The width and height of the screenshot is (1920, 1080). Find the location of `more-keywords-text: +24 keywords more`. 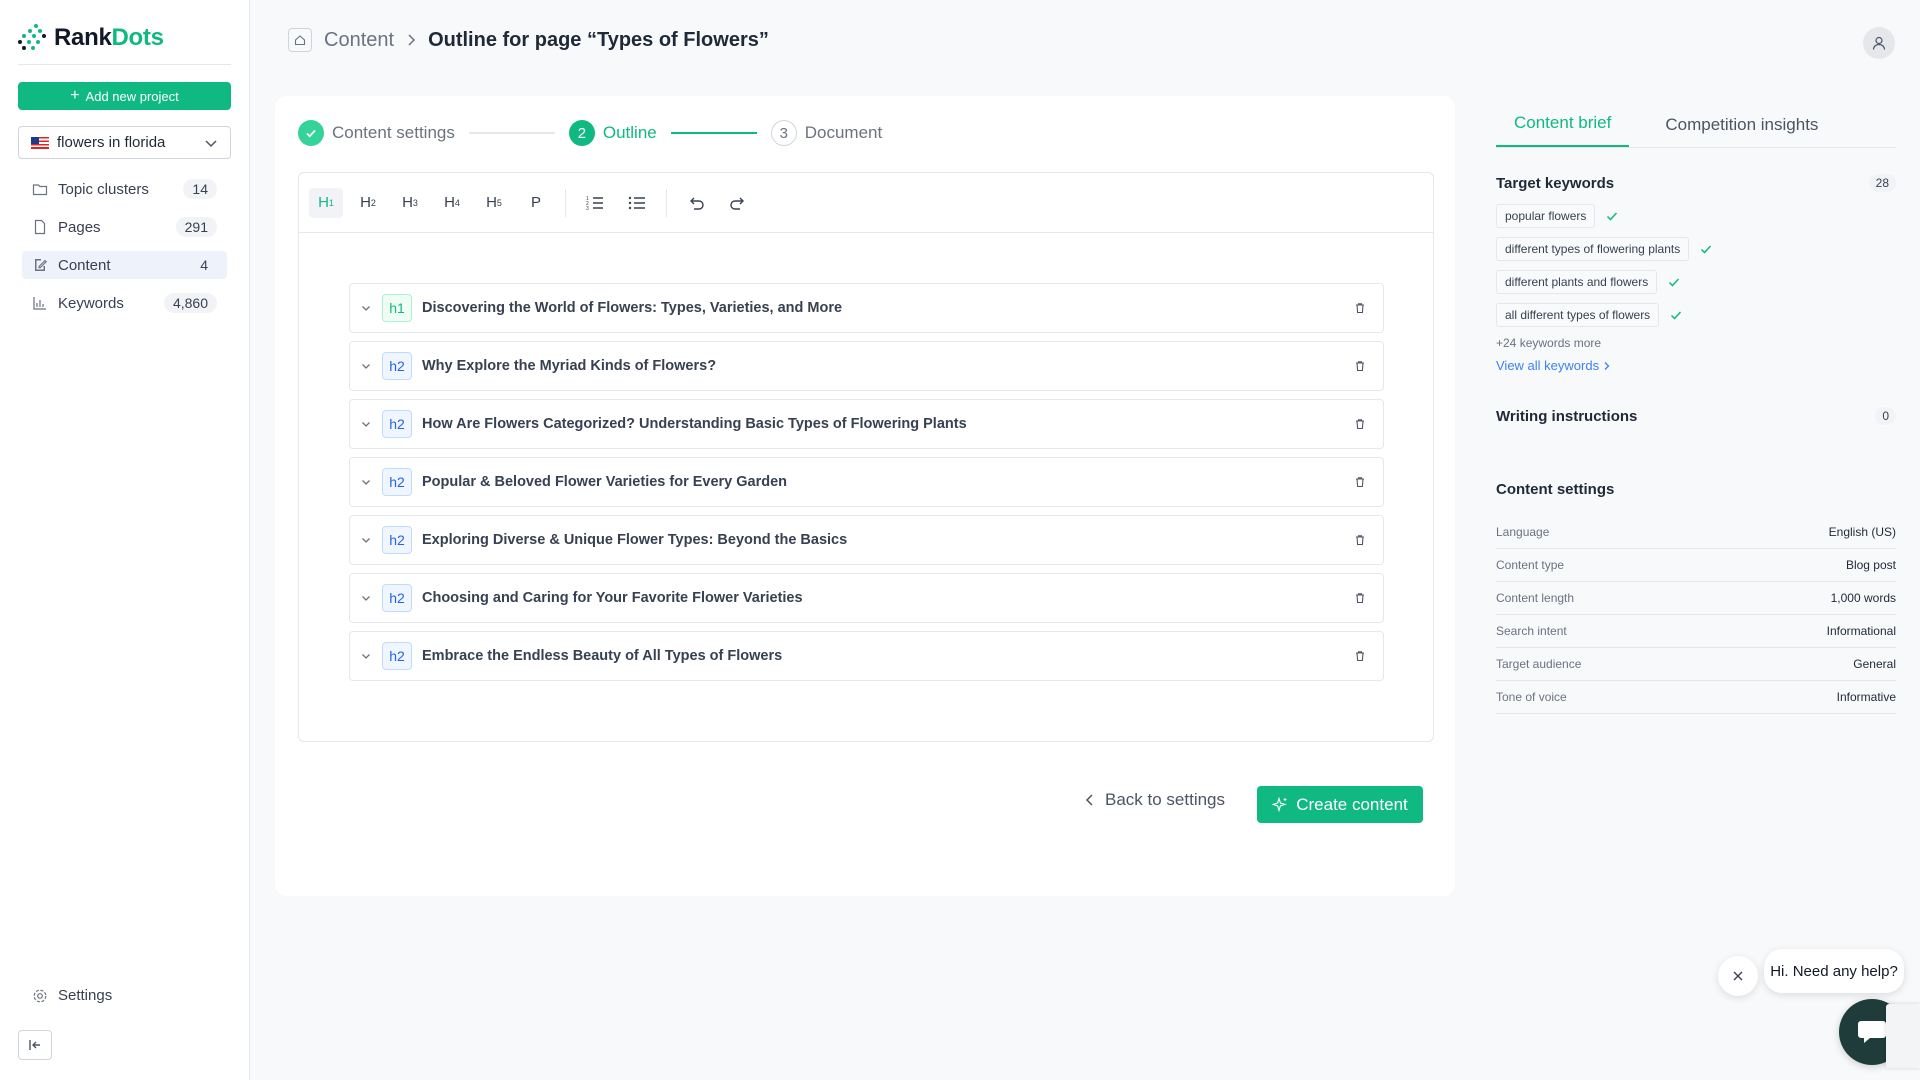

more-keywords-text: +24 keywords more is located at coordinates (1549, 343).